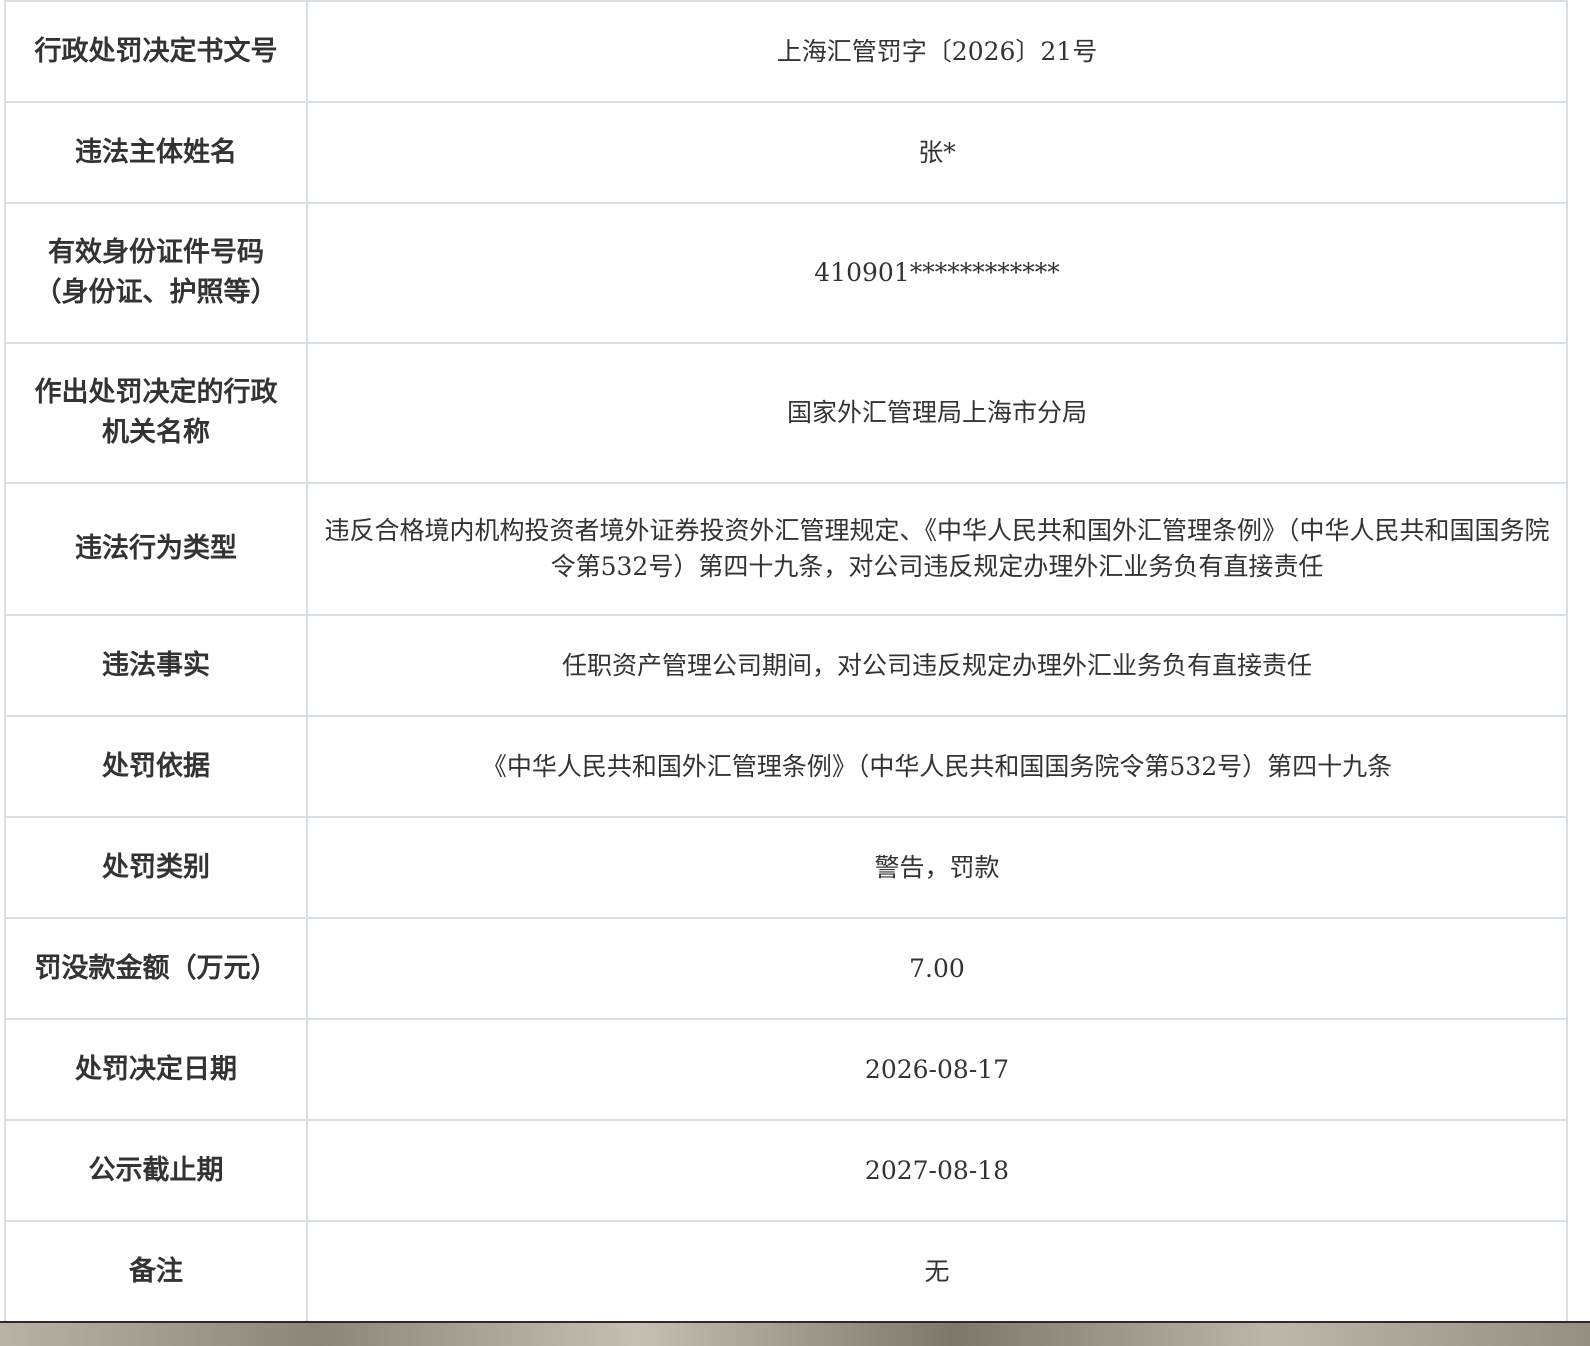  Describe the element at coordinates (156, 867) in the screenshot. I see `row-label-penalty-category: 处罚类别` at that location.